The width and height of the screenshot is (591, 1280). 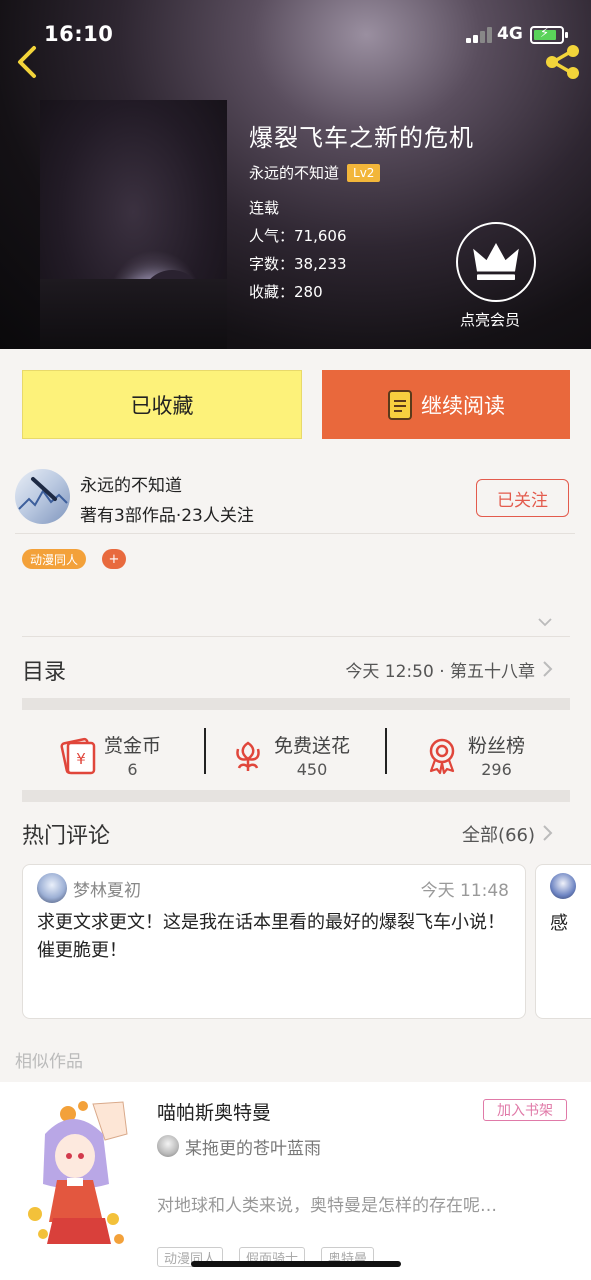 I want to click on book-icon, so click(x=400, y=404).